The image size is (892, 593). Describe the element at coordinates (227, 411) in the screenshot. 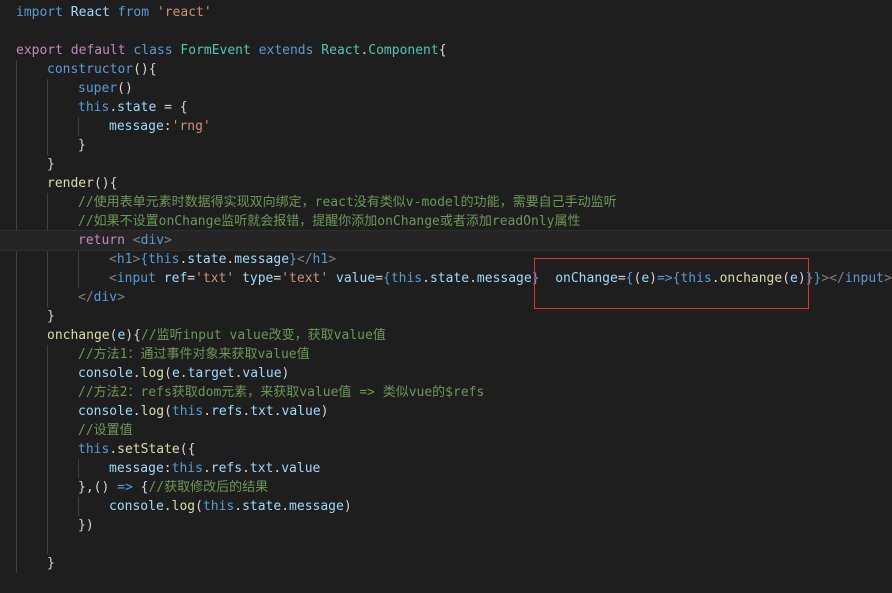

I see `code-token: refs` at that location.